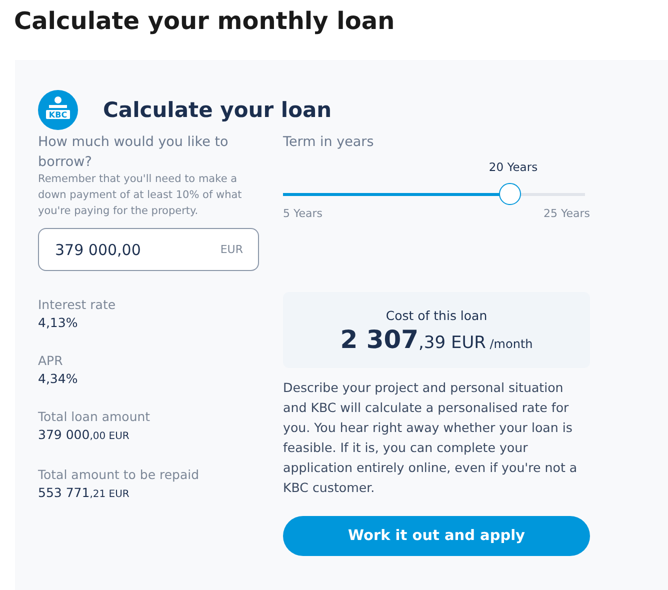  Describe the element at coordinates (509, 194) in the screenshot. I see `slider-thumb` at that location.